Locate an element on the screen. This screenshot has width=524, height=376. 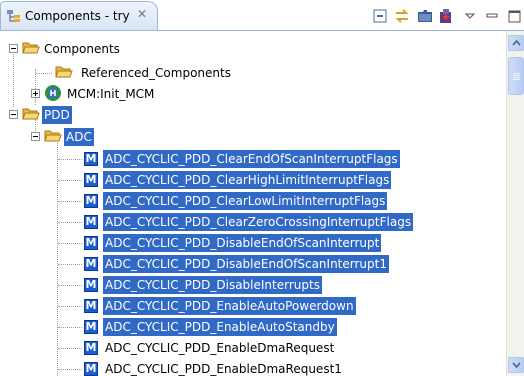
tree-item-label: PDD is located at coordinates (57, 115).